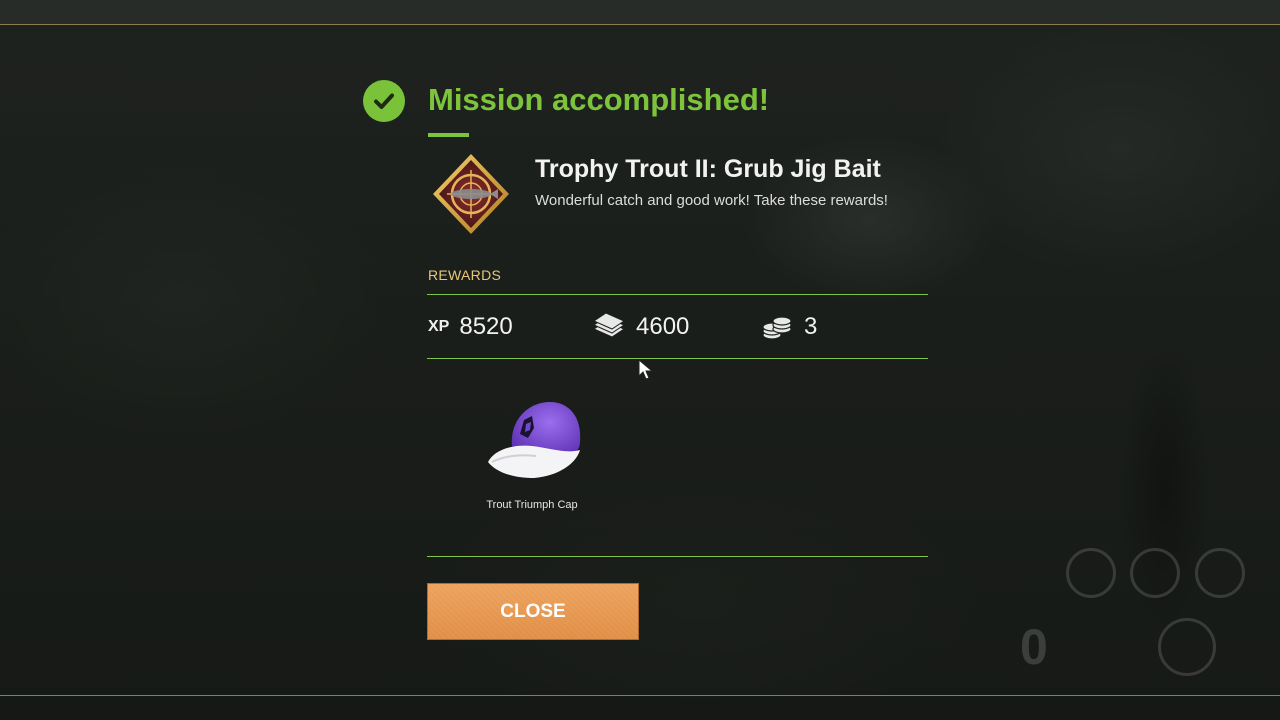 The width and height of the screenshot is (1280, 720). Describe the element at coordinates (811, 326) in the screenshot. I see `reward-coins-value: 3` at that location.